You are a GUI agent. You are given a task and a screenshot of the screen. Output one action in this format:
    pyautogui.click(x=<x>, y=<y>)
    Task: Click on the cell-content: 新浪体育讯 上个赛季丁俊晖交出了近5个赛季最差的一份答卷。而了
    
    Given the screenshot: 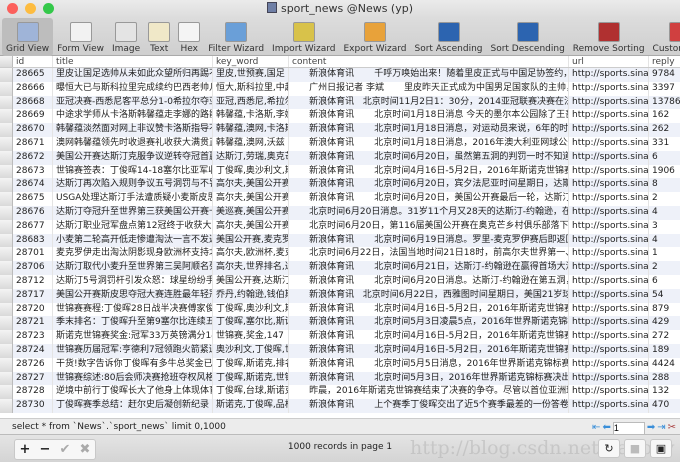 What is the action you would take?
    pyautogui.click(x=429, y=406)
    